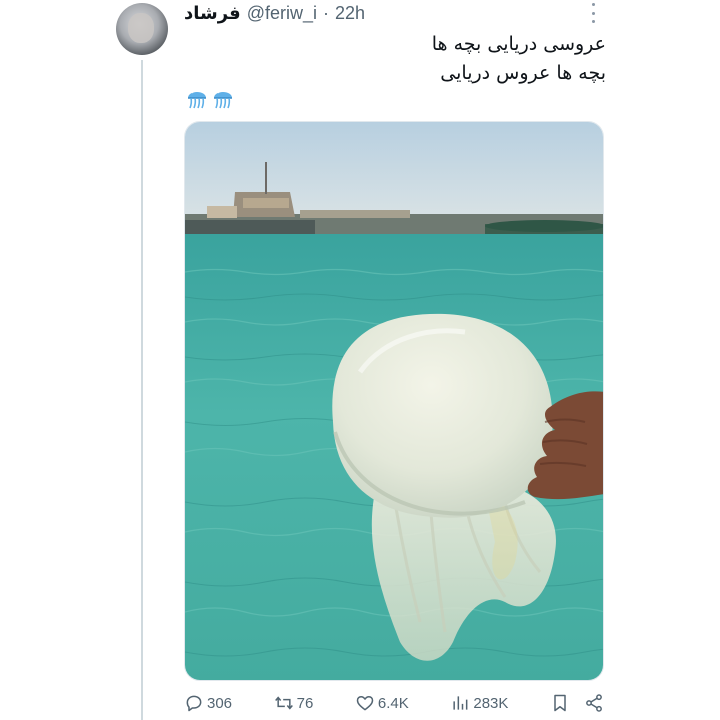 Image resolution: width=720 pixels, height=720 pixels. Describe the element at coordinates (523, 73) in the screenshot. I see `tweet-text-line-2: بچه ها عروس دریایی` at that location.